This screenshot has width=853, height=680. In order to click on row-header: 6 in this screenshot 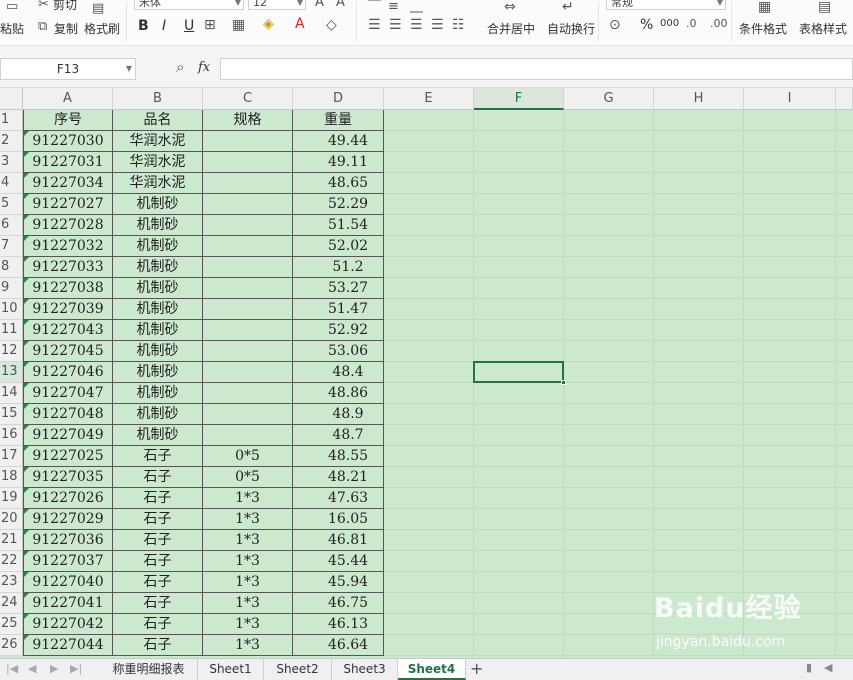, I will do `click(11, 225)`.